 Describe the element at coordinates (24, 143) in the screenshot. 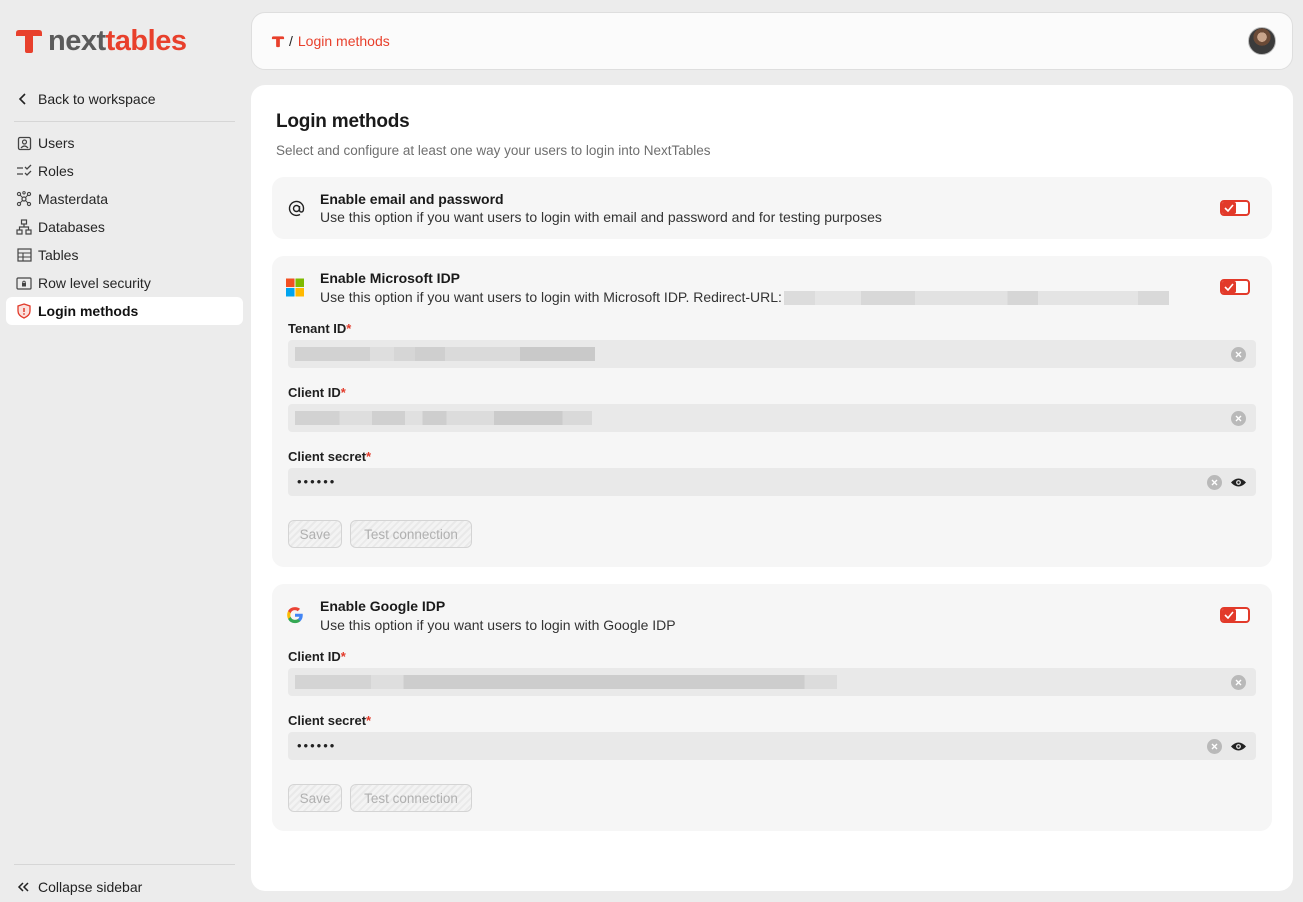

I see `user-badge-icon` at that location.